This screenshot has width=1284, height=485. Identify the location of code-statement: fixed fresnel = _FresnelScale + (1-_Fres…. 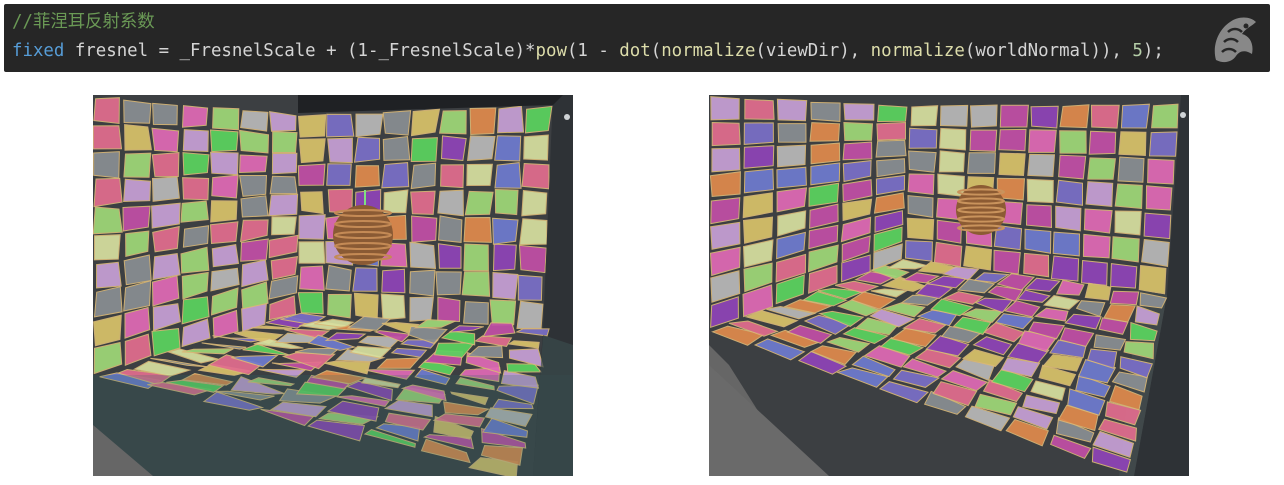
(588, 51).